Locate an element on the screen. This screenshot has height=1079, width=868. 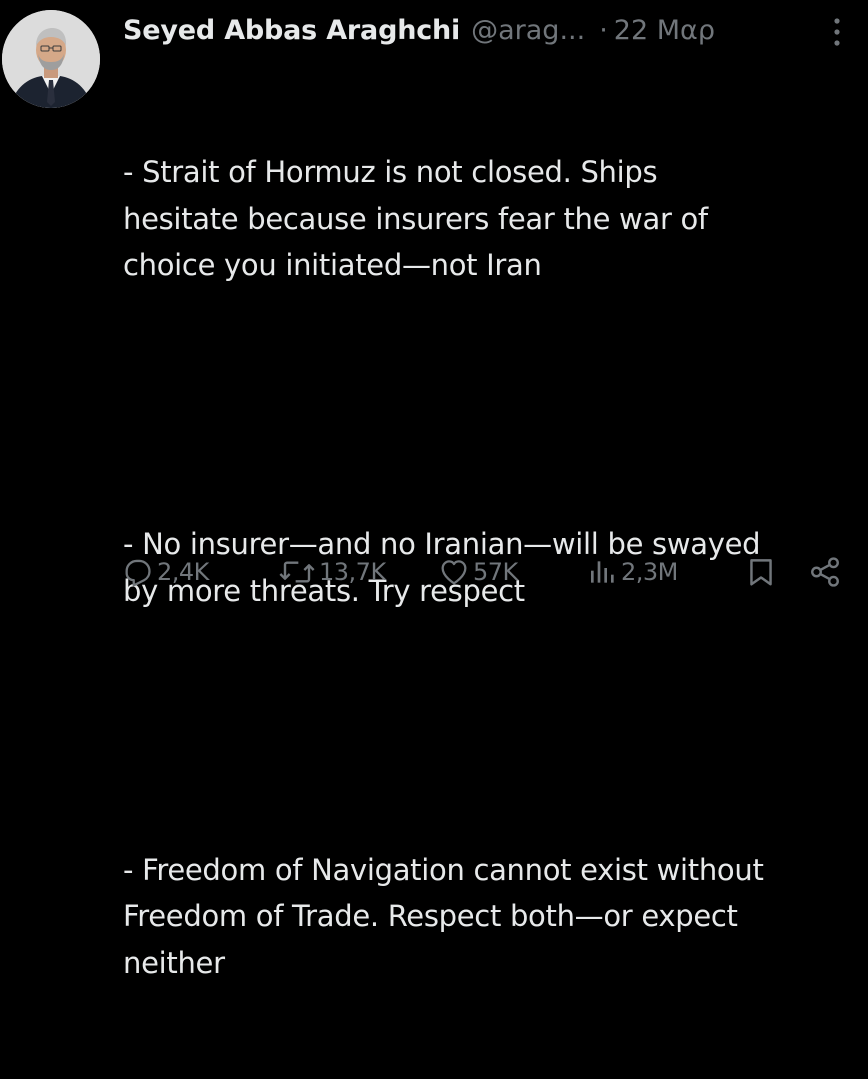
more-vertical-icon is located at coordinates (837, 32).